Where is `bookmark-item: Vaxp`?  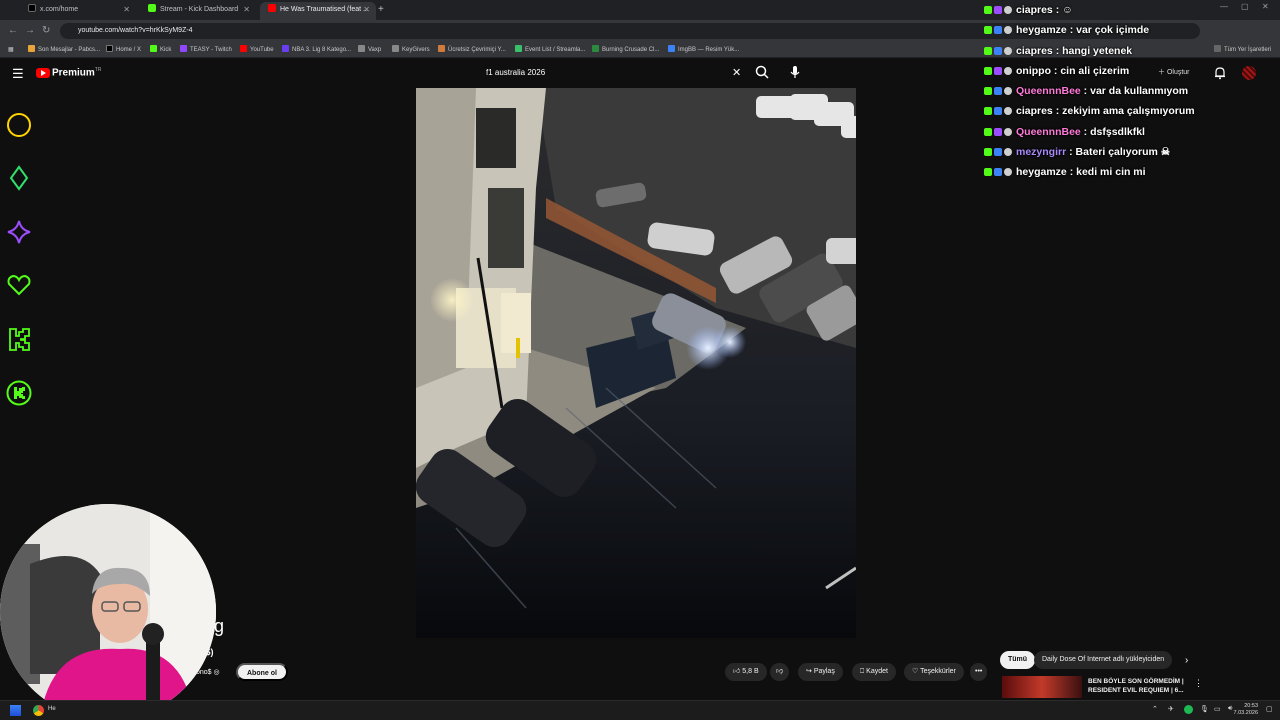
bookmark-item: Vaxp is located at coordinates (369, 50).